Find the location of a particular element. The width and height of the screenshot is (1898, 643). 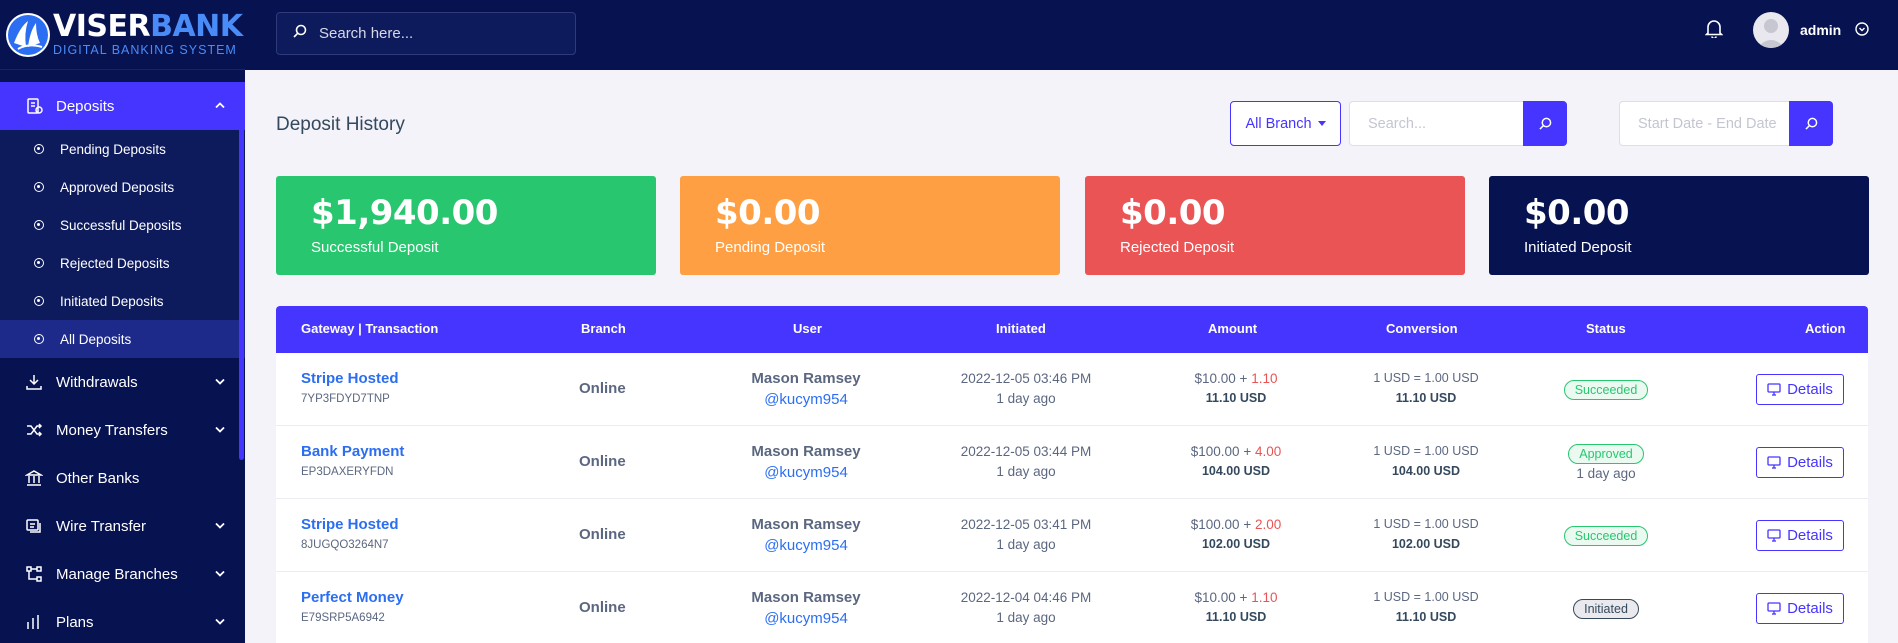

table-search-button is located at coordinates (1545, 123).